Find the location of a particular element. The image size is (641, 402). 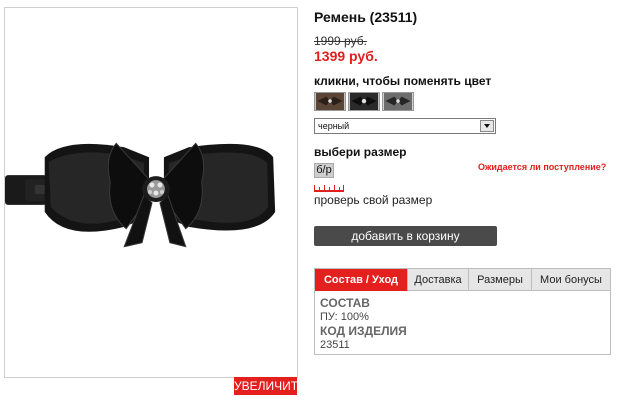

old-price: 1999 руб. is located at coordinates (340, 41).